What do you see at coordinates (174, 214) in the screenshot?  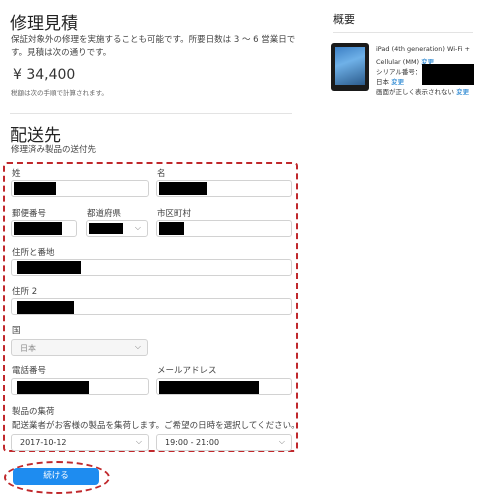 I see `city-label: 市区町村` at bounding box center [174, 214].